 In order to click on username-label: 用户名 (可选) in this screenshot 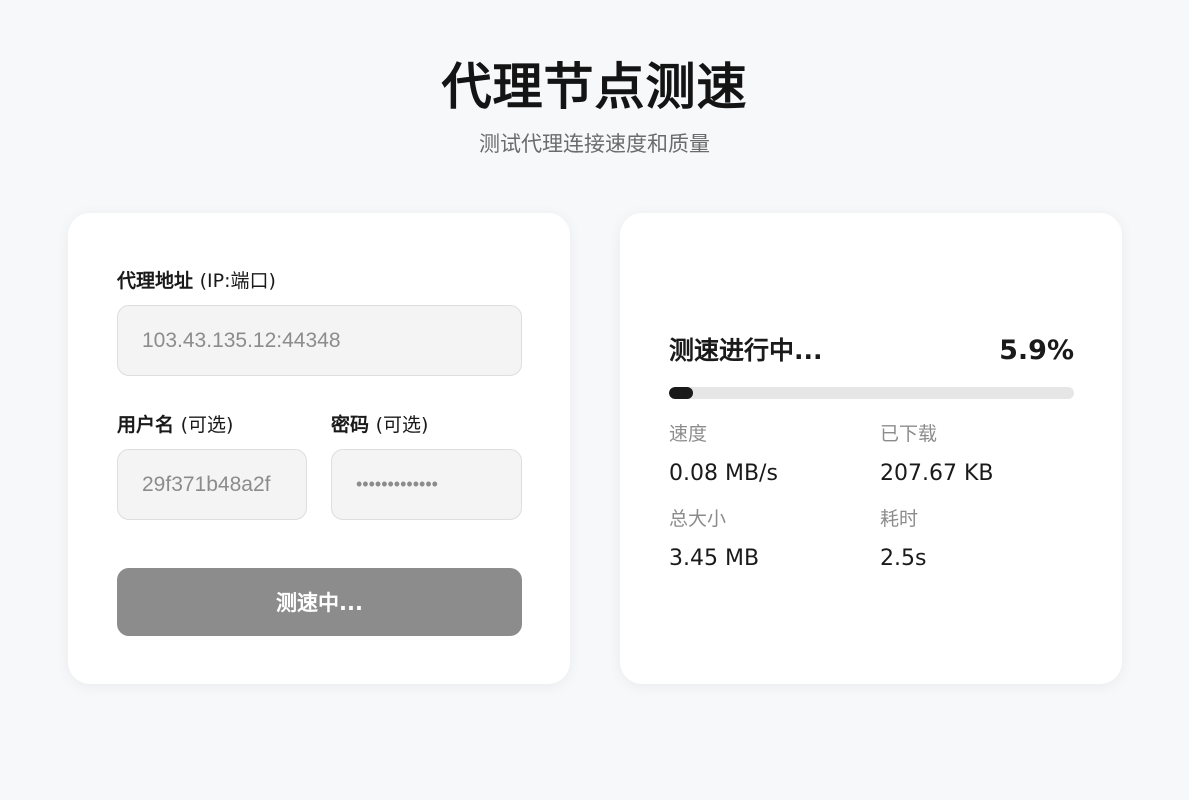, I will do `click(175, 423)`.